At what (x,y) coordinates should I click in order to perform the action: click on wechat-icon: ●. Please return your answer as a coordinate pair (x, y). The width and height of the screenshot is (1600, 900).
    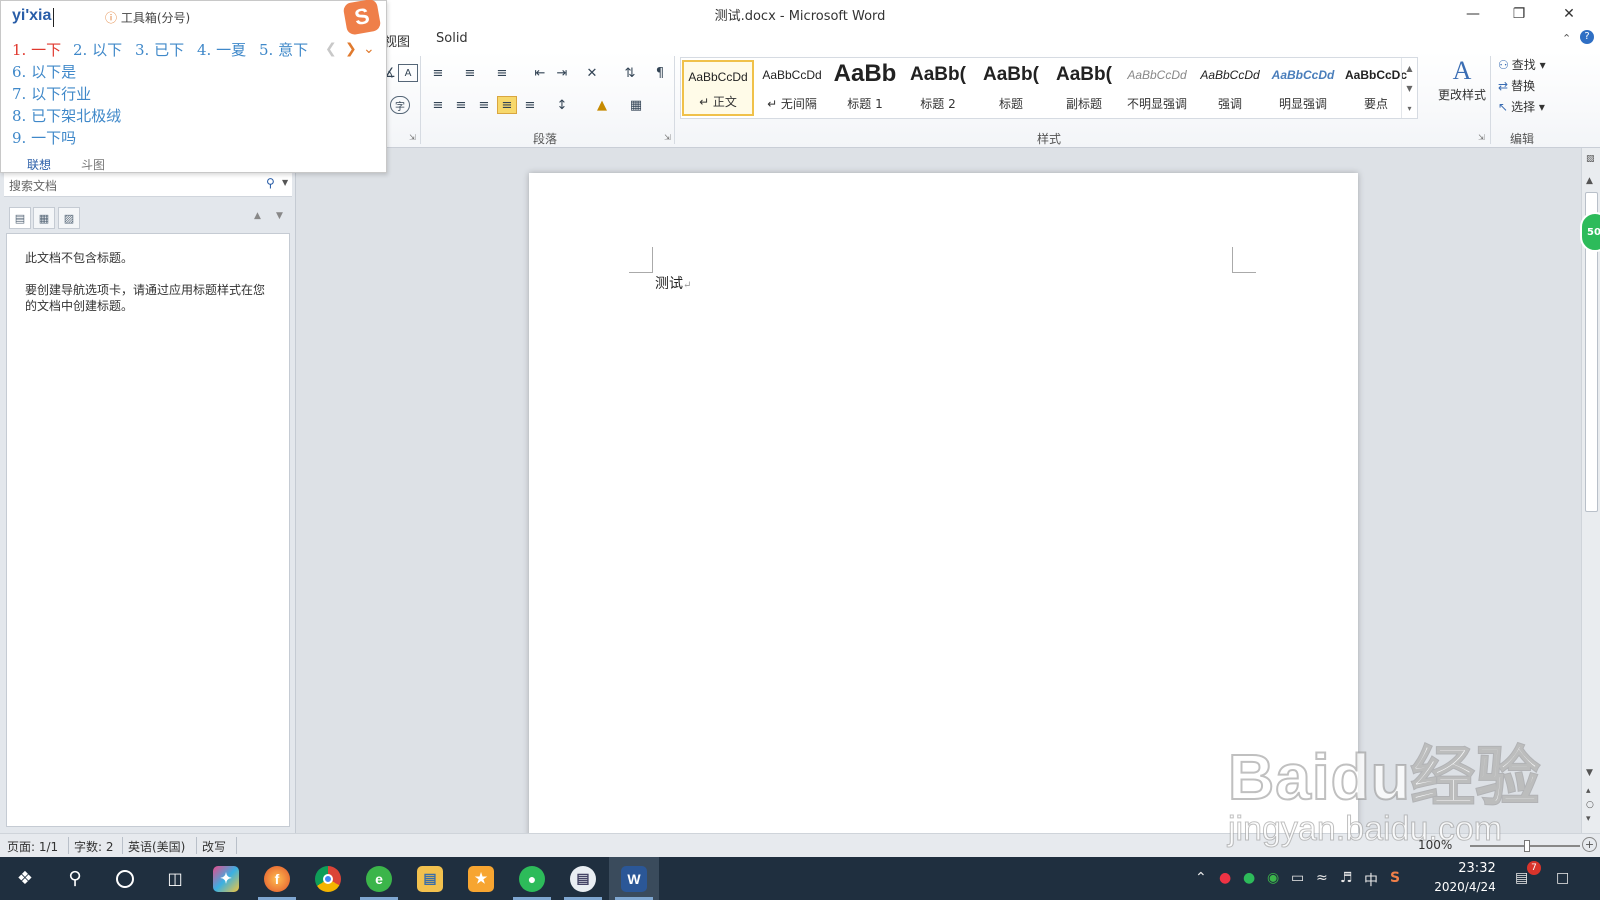
    Looking at the image, I should click on (532, 878).